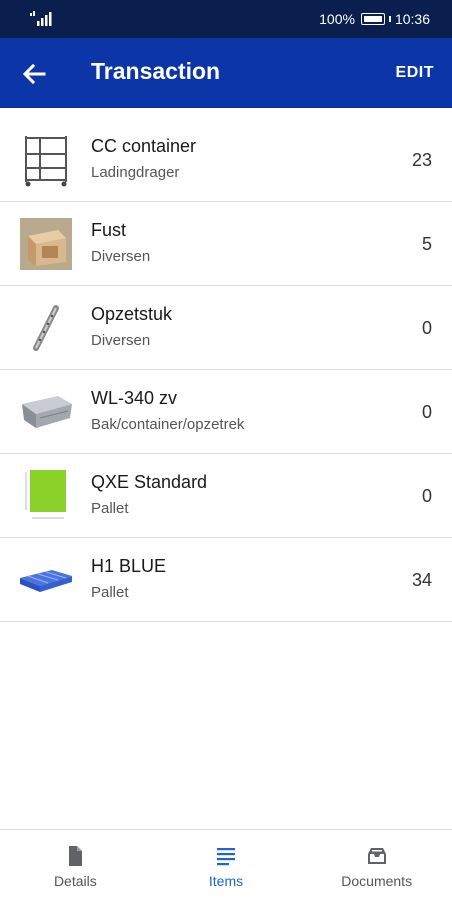  What do you see at coordinates (376, 865) in the screenshot?
I see `tab-documents: Documents` at bounding box center [376, 865].